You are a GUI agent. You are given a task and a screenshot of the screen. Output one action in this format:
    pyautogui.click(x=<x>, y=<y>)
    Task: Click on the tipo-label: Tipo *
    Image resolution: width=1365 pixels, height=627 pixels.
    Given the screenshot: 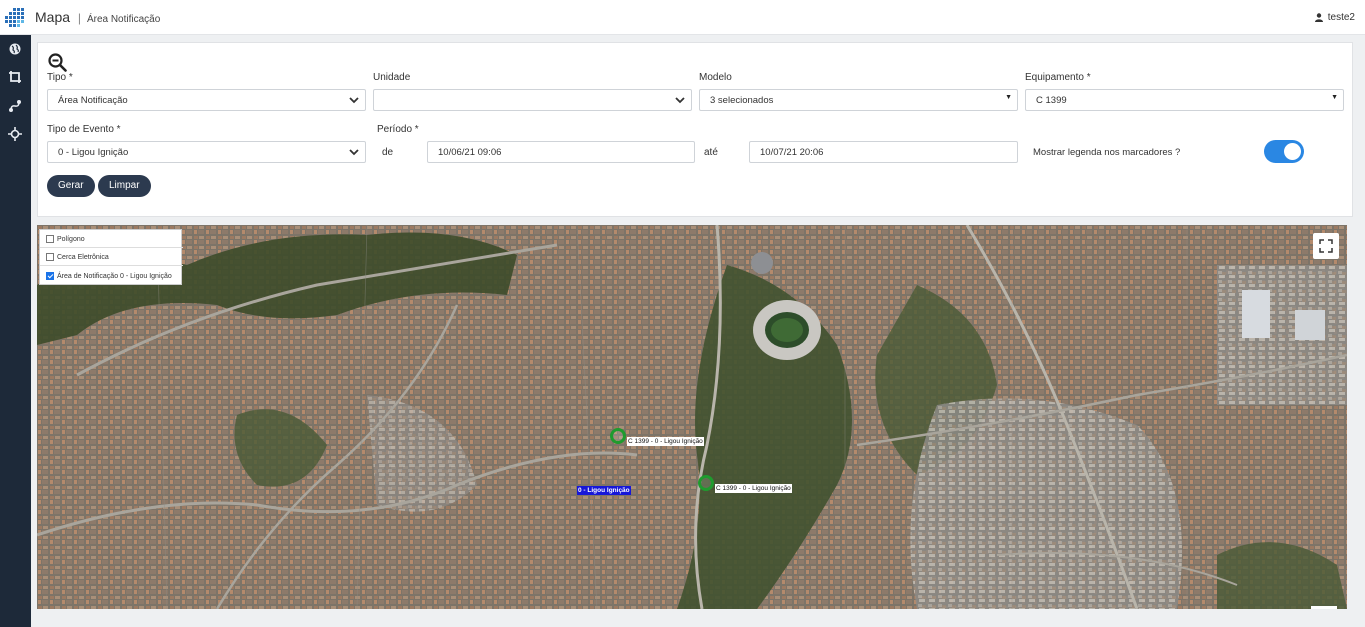 What is the action you would take?
    pyautogui.click(x=60, y=77)
    